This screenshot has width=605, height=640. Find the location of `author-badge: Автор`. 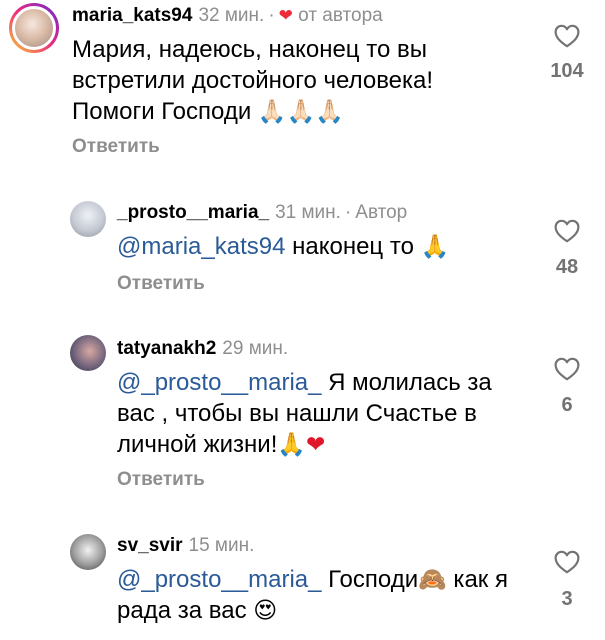

author-badge: Автор is located at coordinates (381, 212).